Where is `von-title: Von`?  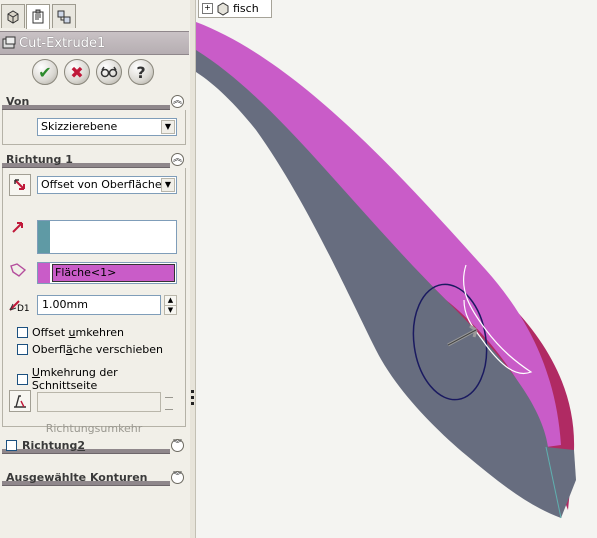 von-title: Von is located at coordinates (18, 101).